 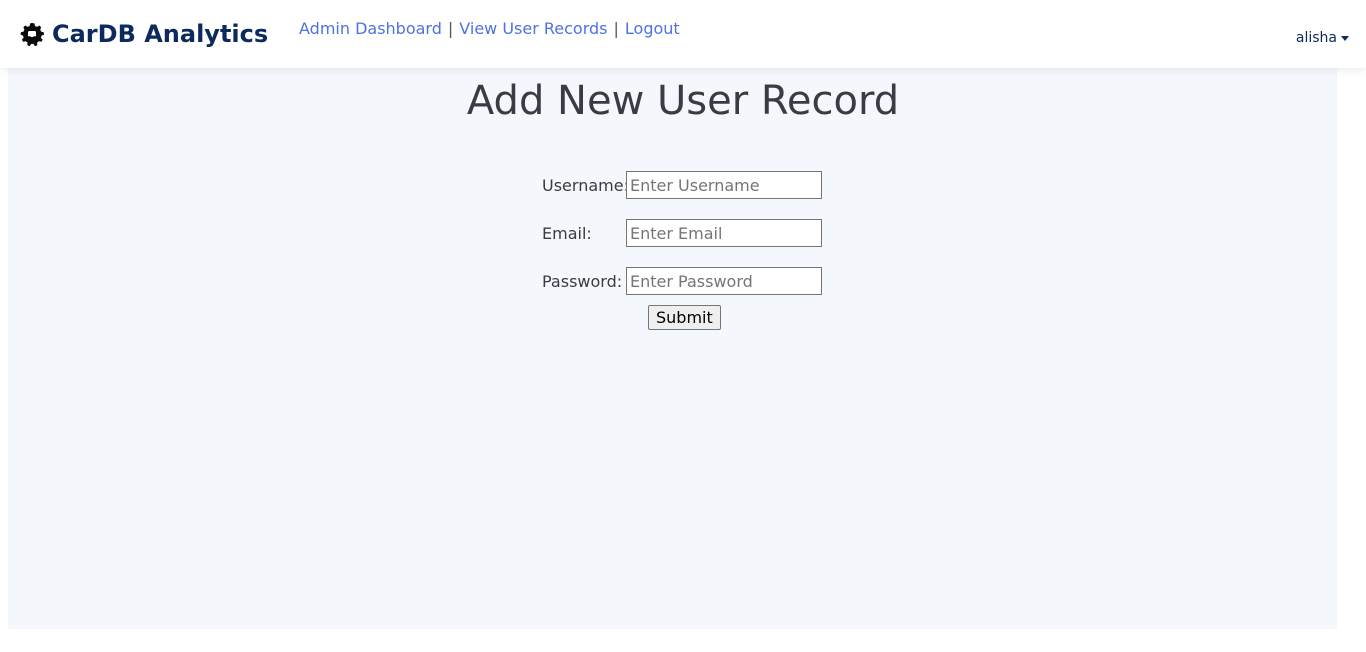 I want to click on nav-admin-dashboard: Admin Dashboard, so click(x=370, y=28).